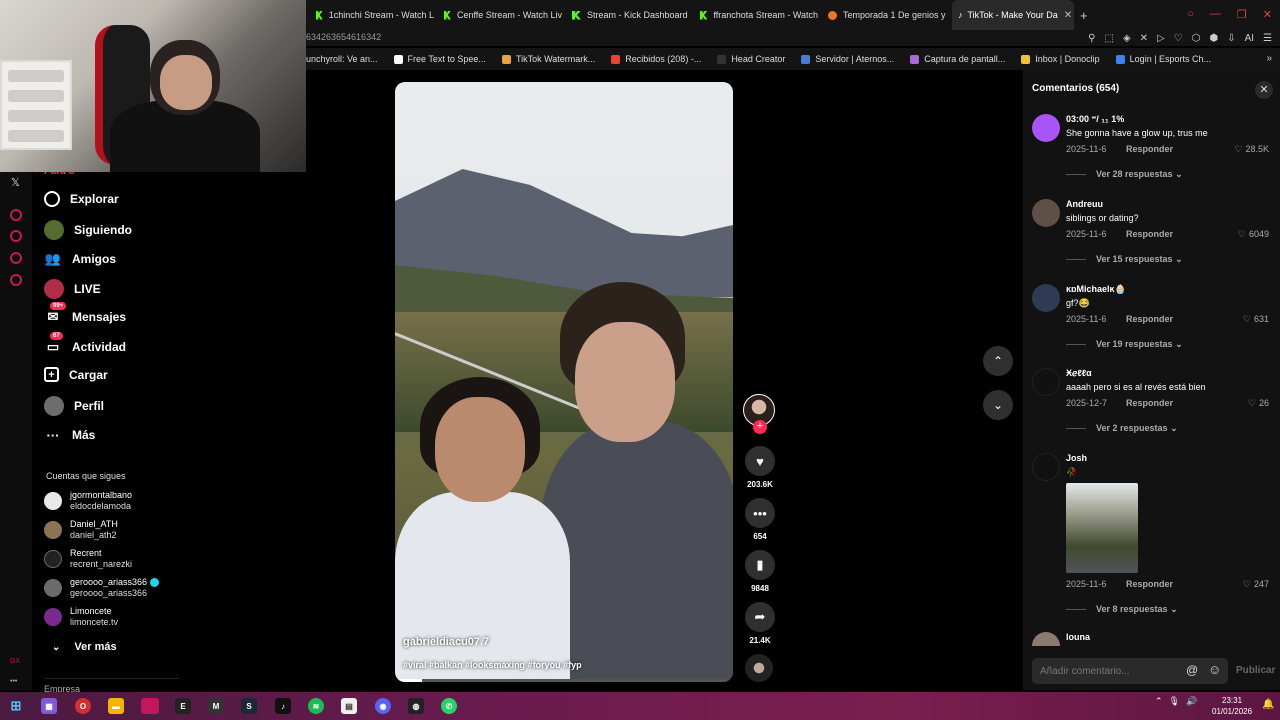 The image size is (1280, 720). Describe the element at coordinates (1178, 38) in the screenshot. I see `heart-icon: ♡` at that location.